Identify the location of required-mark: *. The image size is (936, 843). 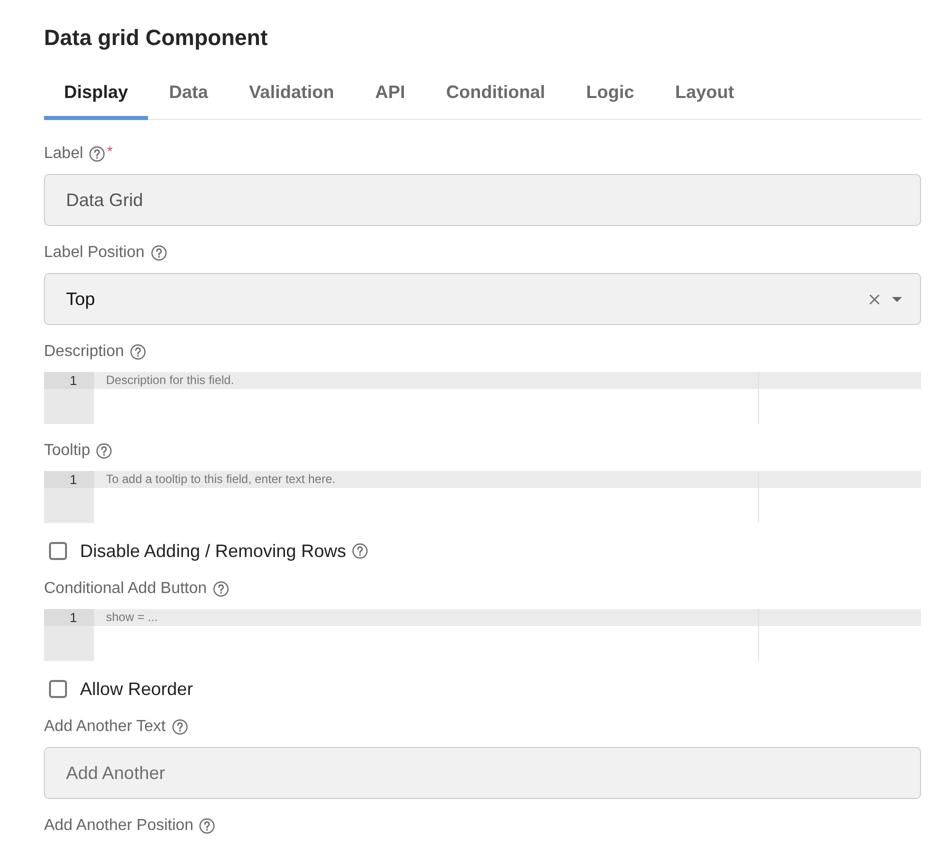
(110, 151).